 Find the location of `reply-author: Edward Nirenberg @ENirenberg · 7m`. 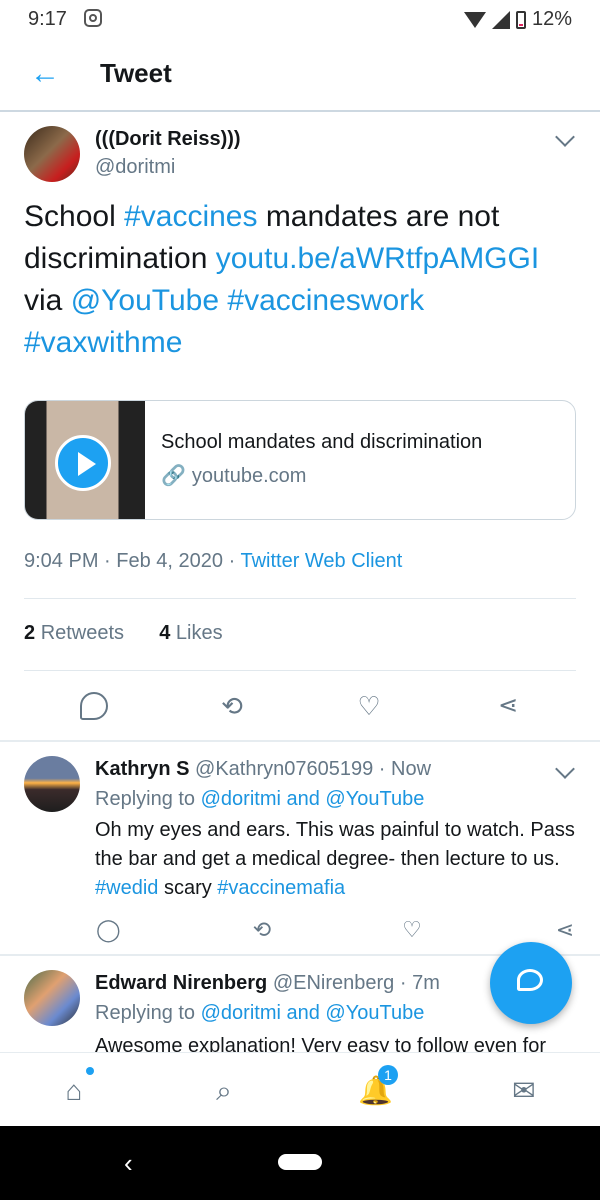

reply-author: Edward Nirenberg @ENirenberg · 7m is located at coordinates (267, 983).